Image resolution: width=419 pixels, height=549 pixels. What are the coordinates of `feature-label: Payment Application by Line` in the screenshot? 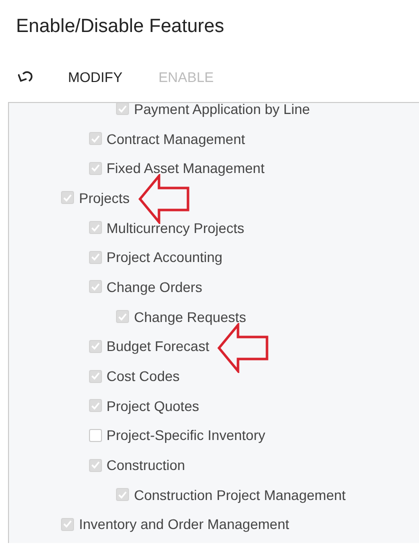 It's located at (222, 110).